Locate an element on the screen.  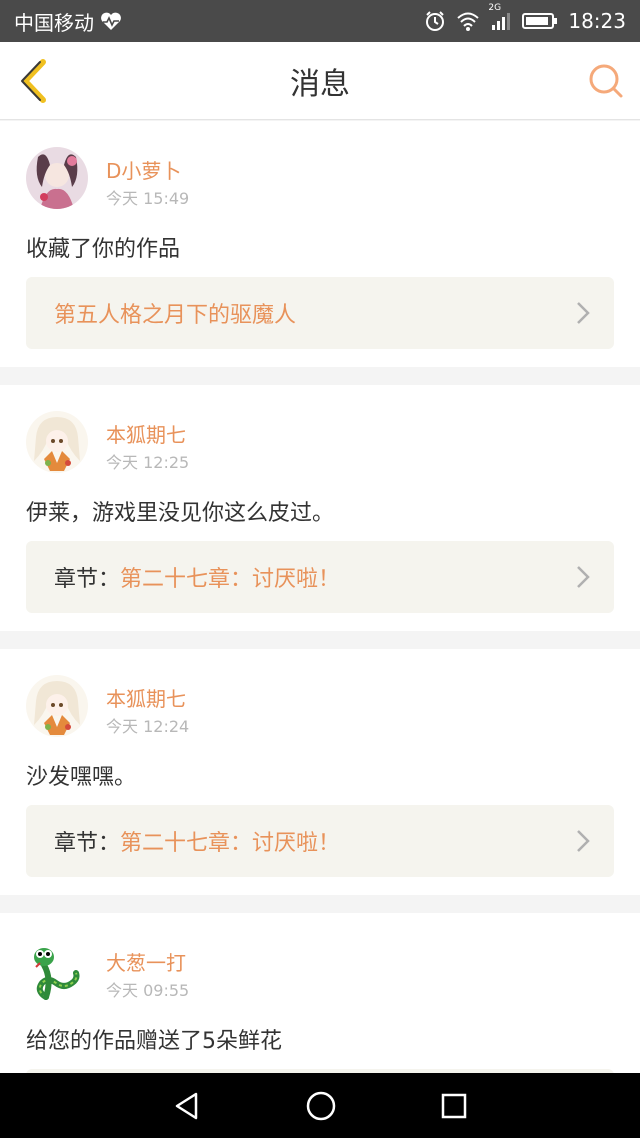
signal-icon: 2G is located at coordinates (500, 17).